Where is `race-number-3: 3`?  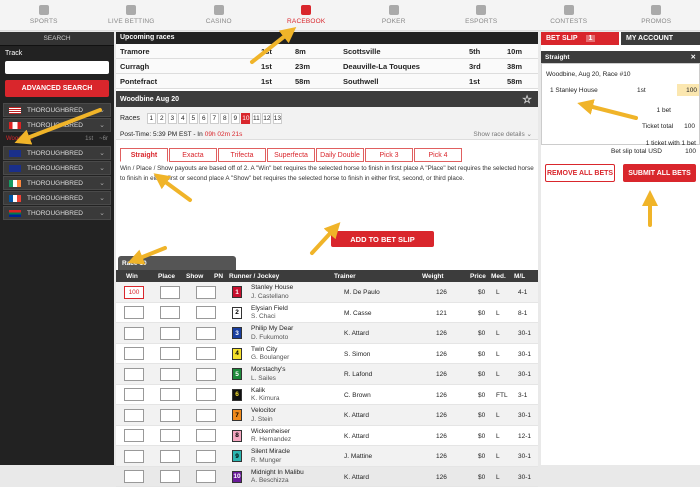
race-number-3: 3 is located at coordinates (172, 118).